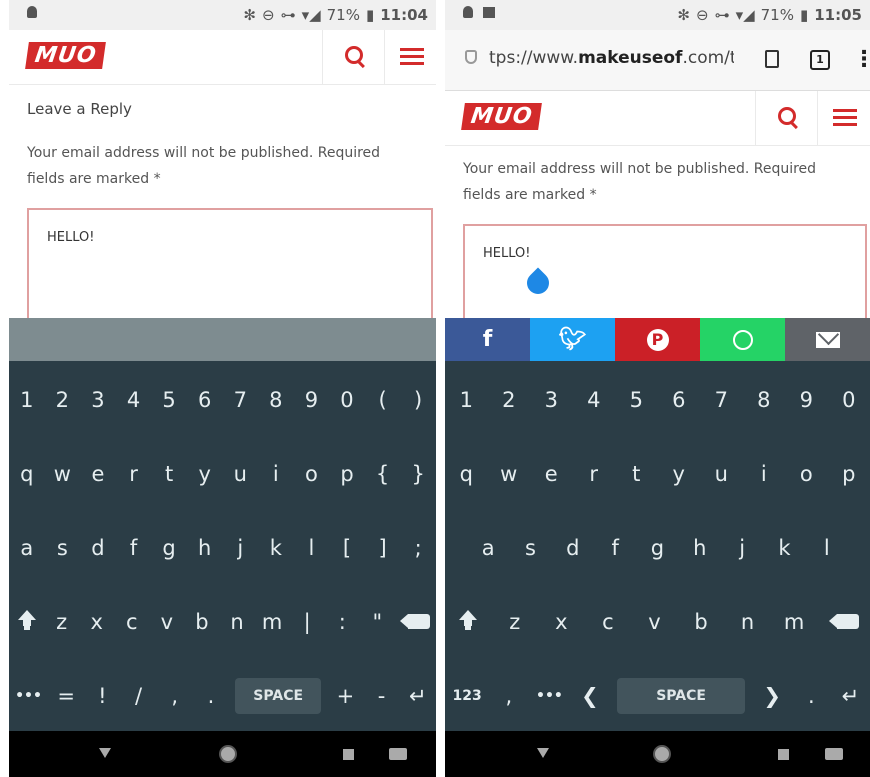  I want to click on key: ", so click(377, 622).